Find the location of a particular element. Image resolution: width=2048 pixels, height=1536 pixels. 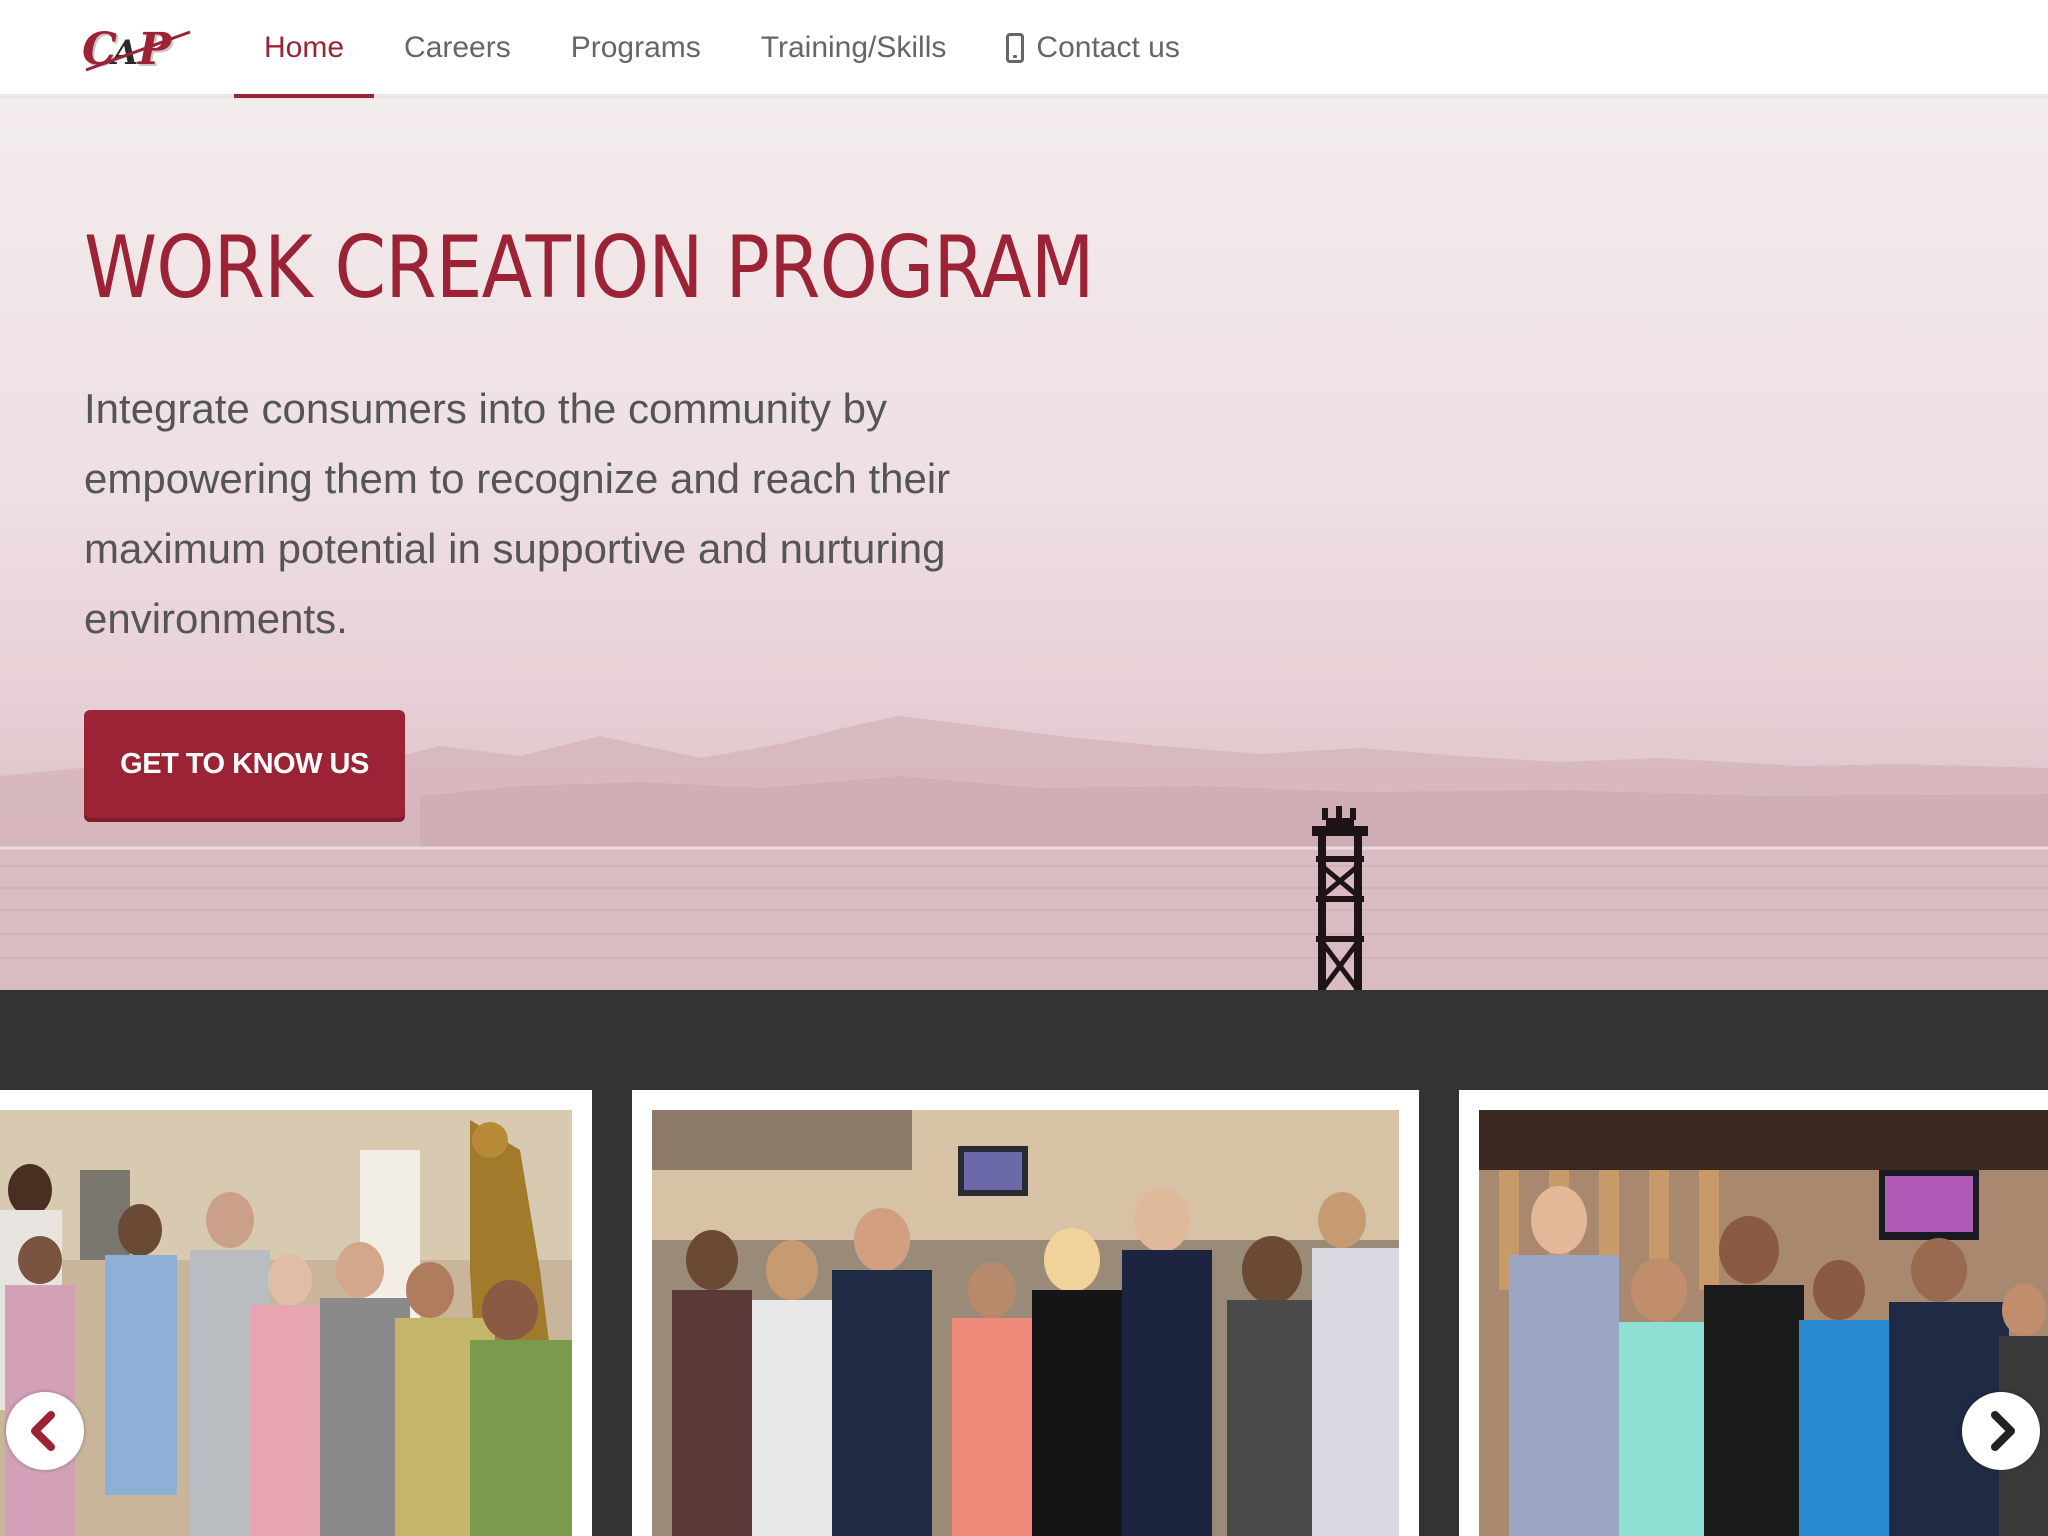

carousel-prev-button is located at coordinates (45, 1431).